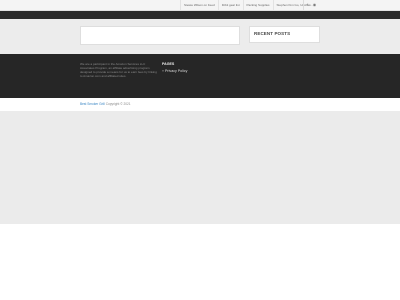 Image resolution: width=400 pixels, height=300 pixels. I want to click on pages-item-label: Privacy Policy, so click(176, 71).